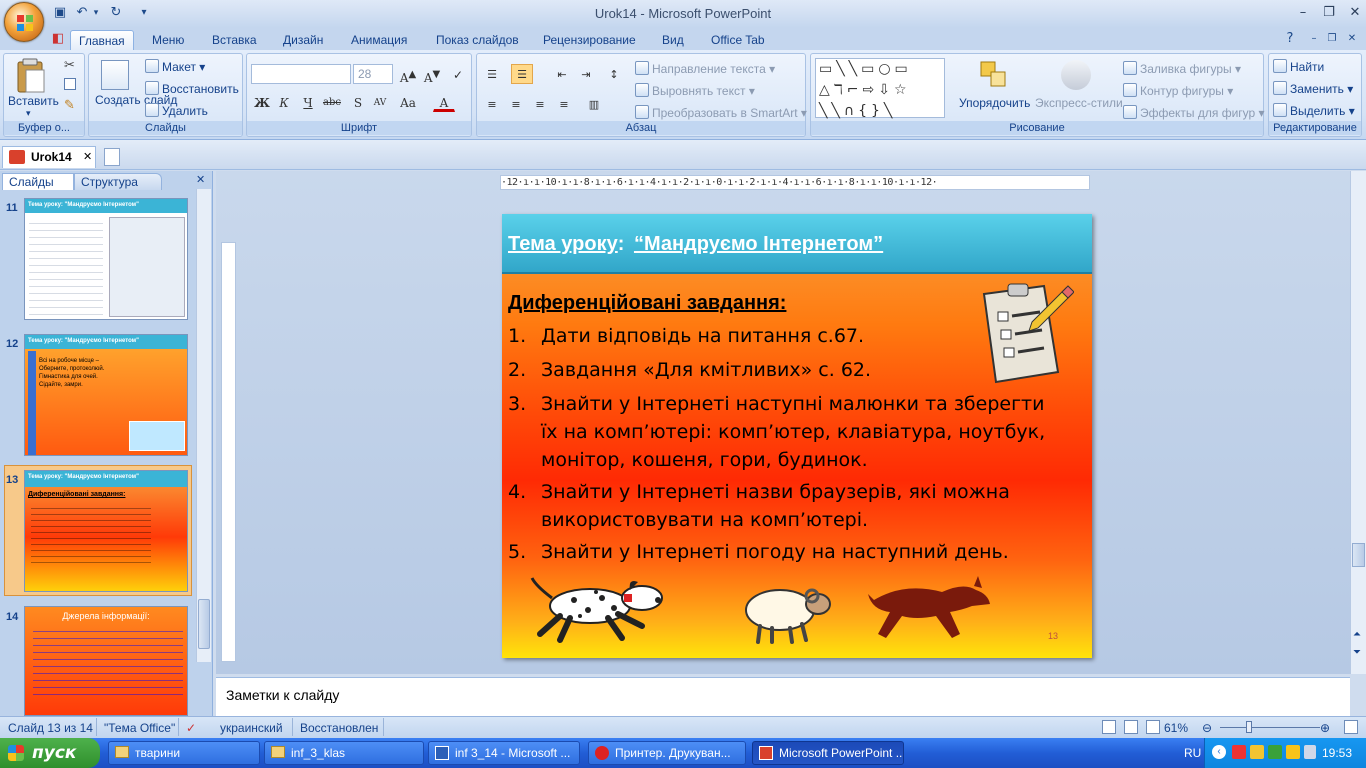 The image size is (1366, 768). Describe the element at coordinates (303, 40) in the screenshot. I see `tab-design: Дизайн` at that location.